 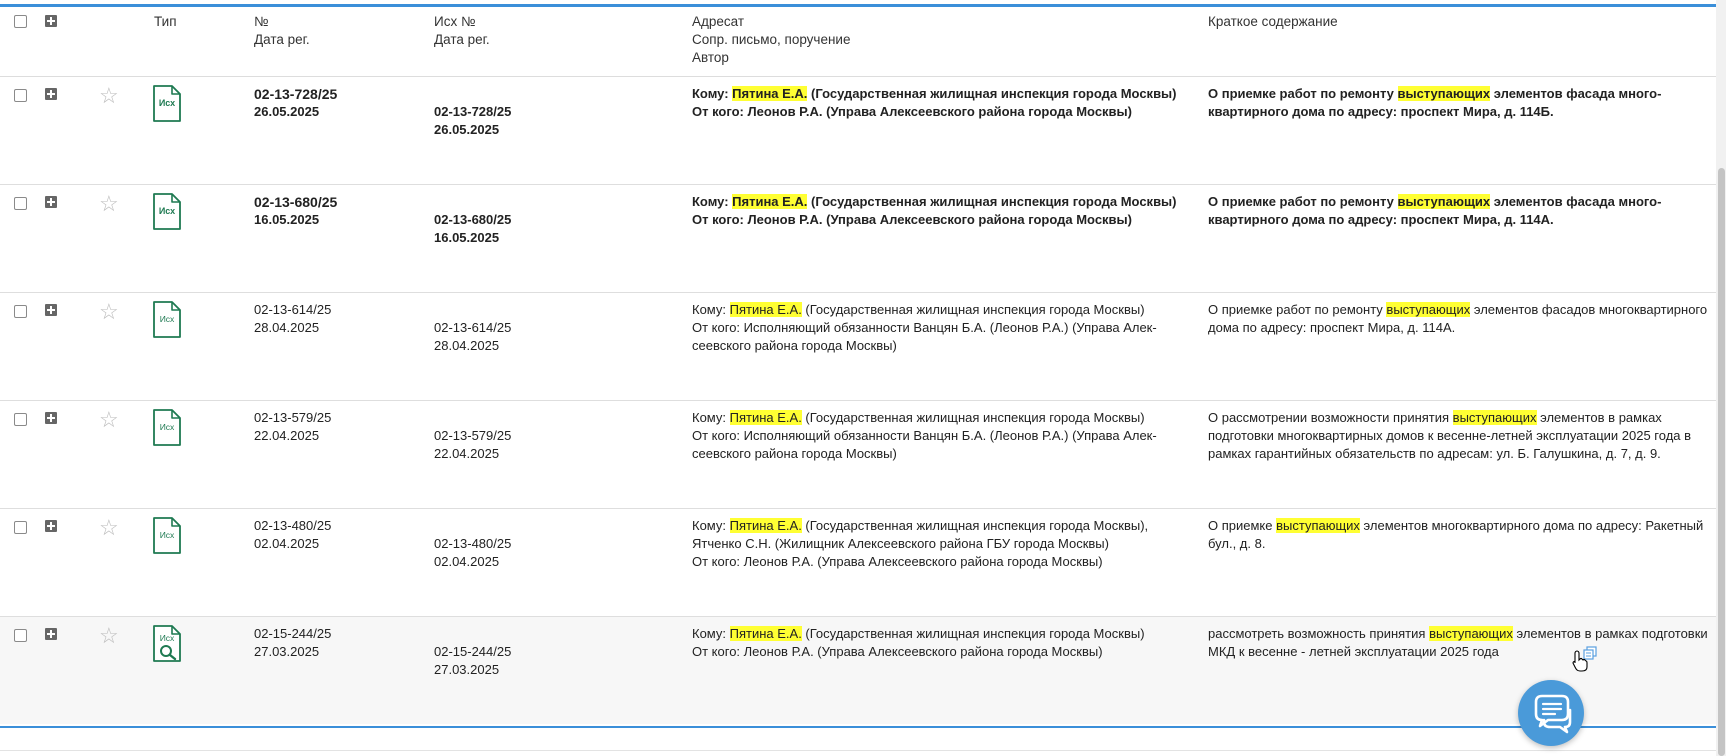 I want to click on chat-bubbles-icon, so click(x=1553, y=714).